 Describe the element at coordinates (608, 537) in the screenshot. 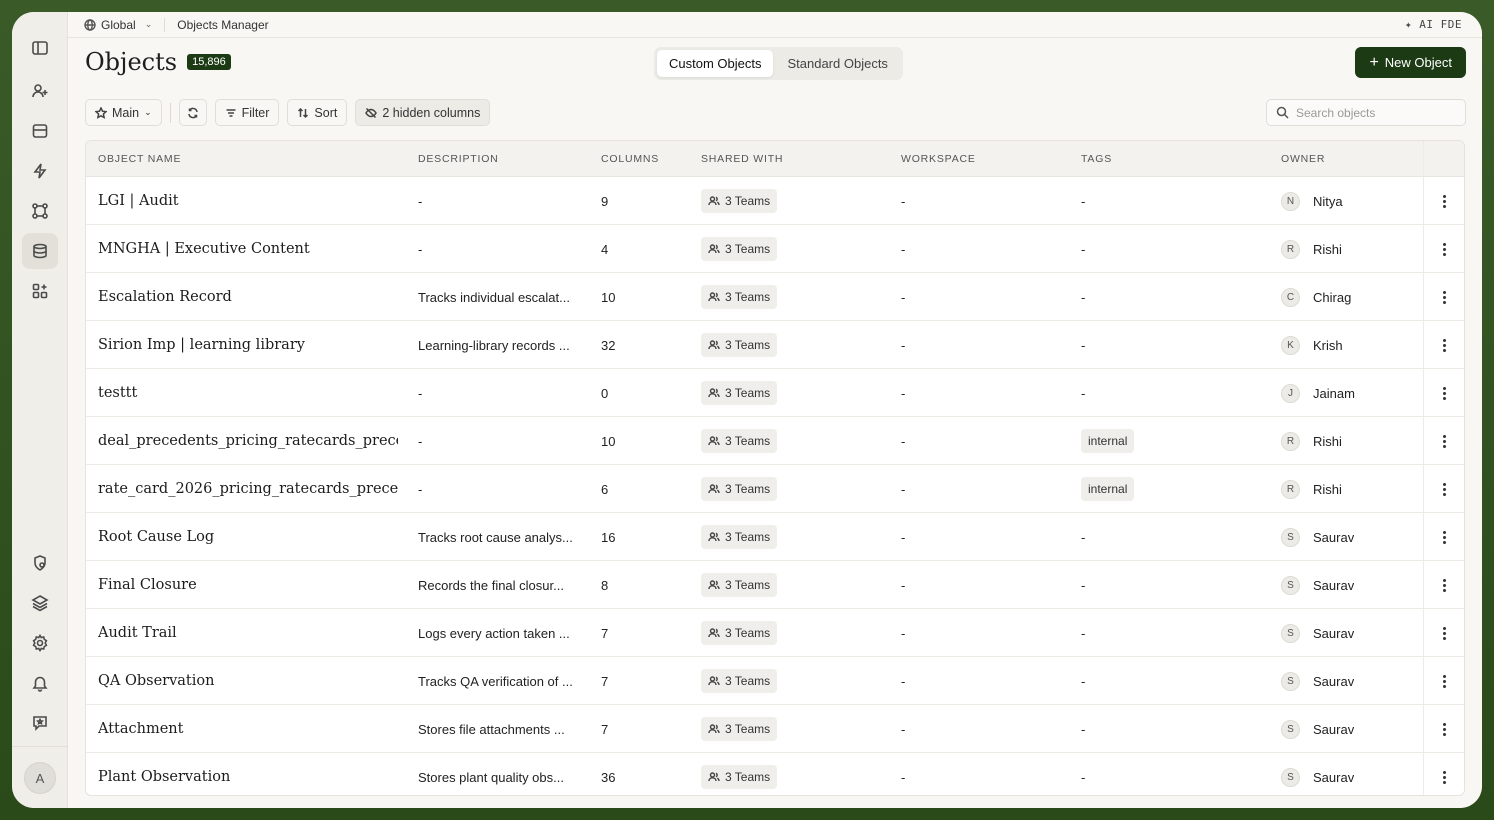

I see `column-count: 16` at that location.